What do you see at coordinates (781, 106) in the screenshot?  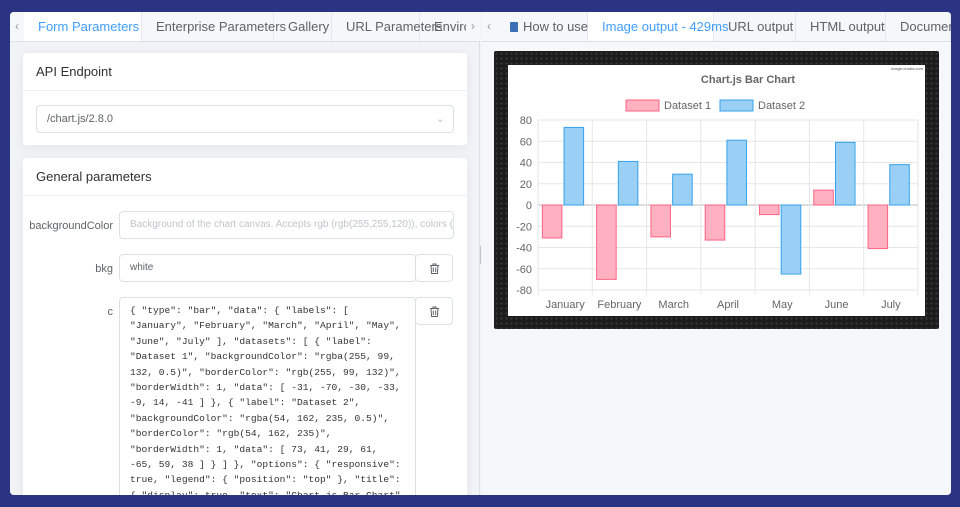 I see `legend-label-2: Dataset 2` at bounding box center [781, 106].